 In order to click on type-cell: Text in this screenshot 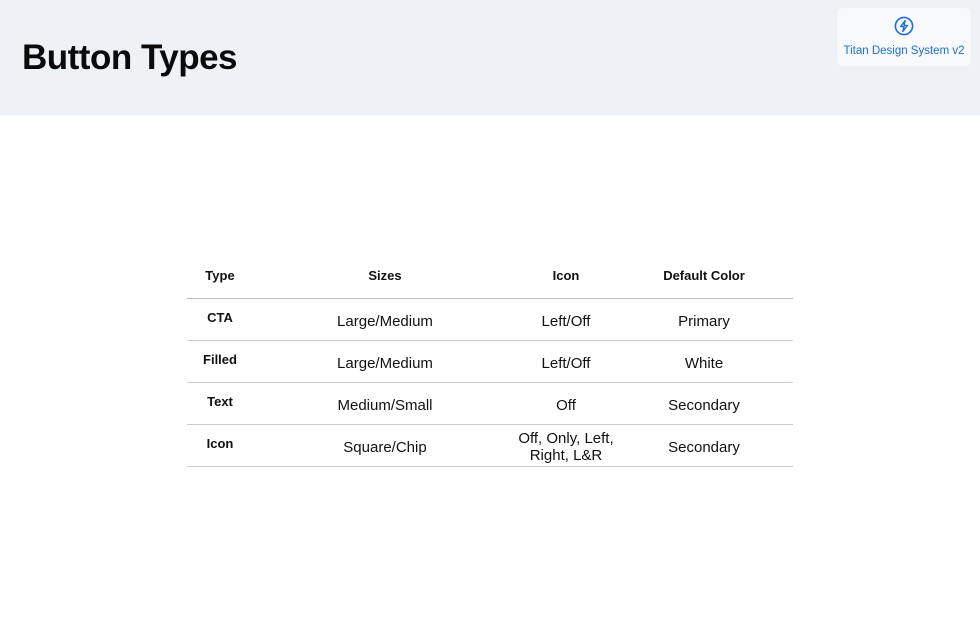, I will do `click(220, 403)`.